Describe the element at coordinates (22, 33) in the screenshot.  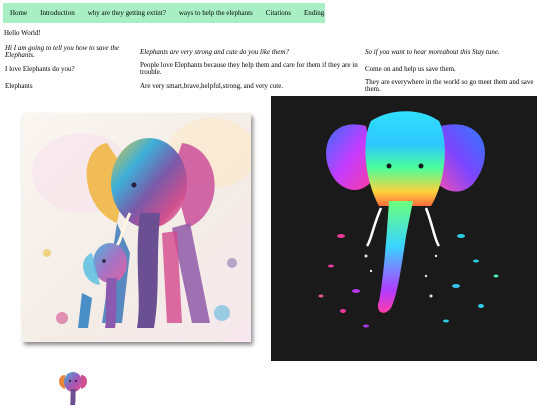
I see `greeting-text: Hello World!` at that location.